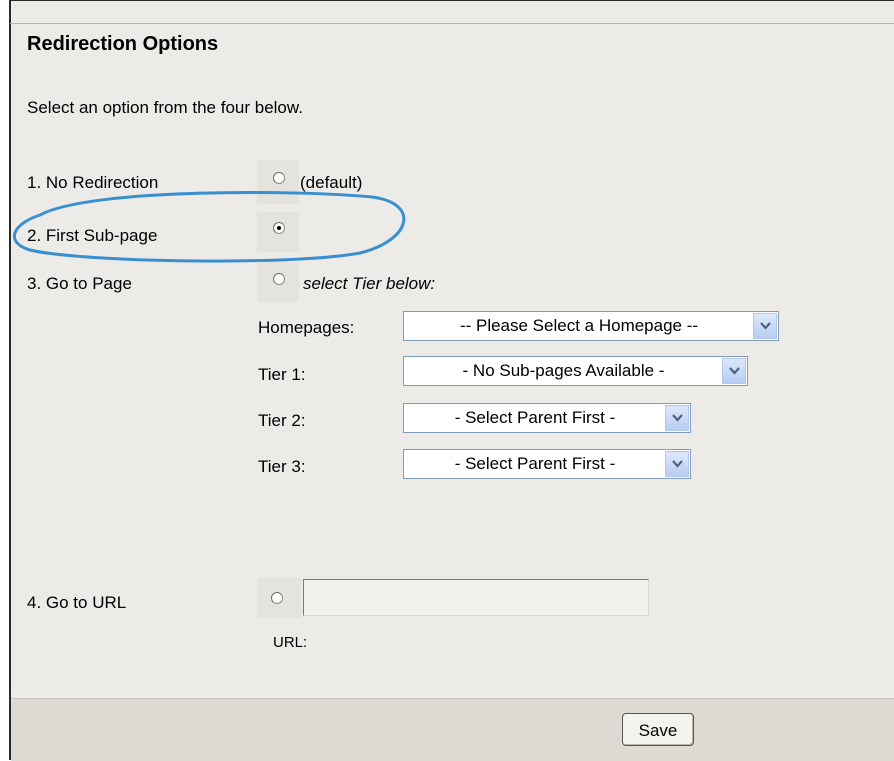  Describe the element at coordinates (452, 23) in the screenshot. I see `top-divider` at that location.